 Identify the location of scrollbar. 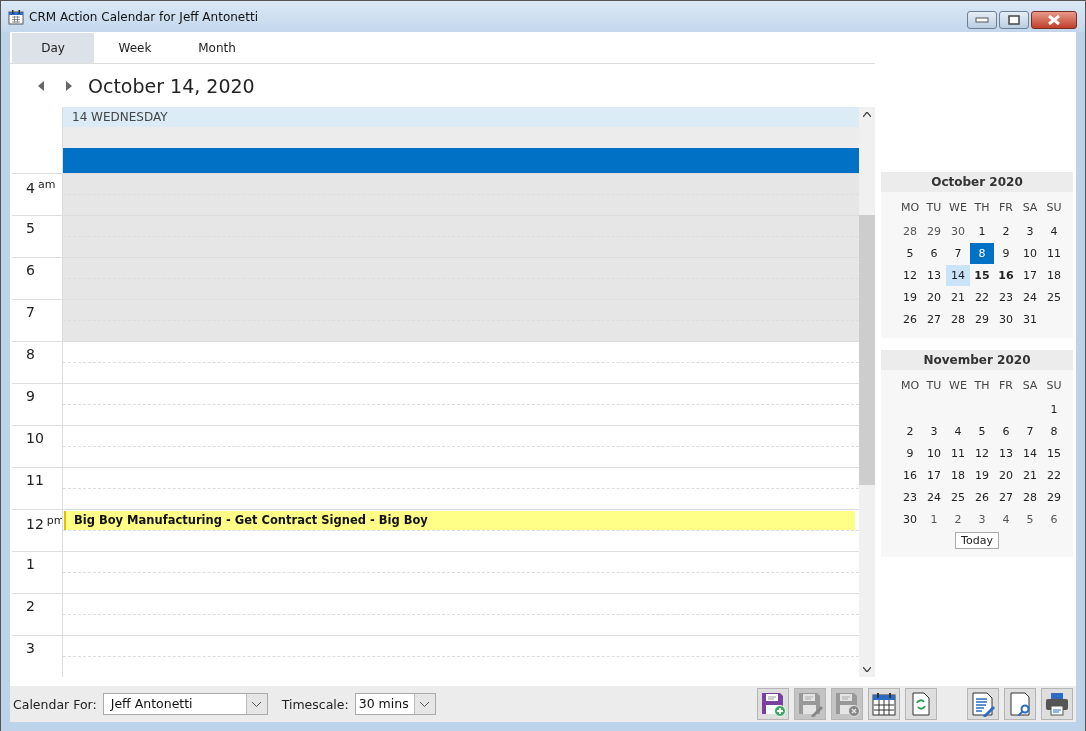
(867, 392).